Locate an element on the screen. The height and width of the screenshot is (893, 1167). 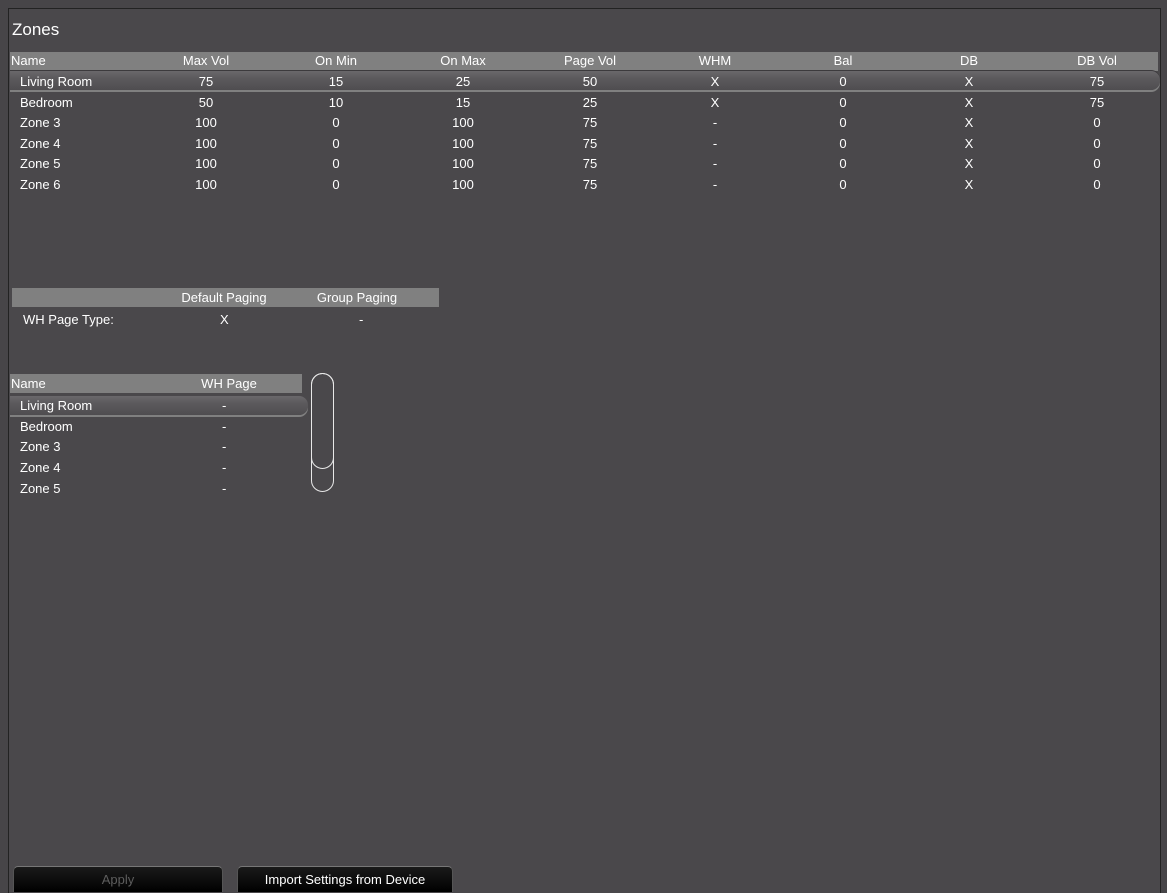
paging-table-header: Default Paging Group Paging is located at coordinates (225, 297).